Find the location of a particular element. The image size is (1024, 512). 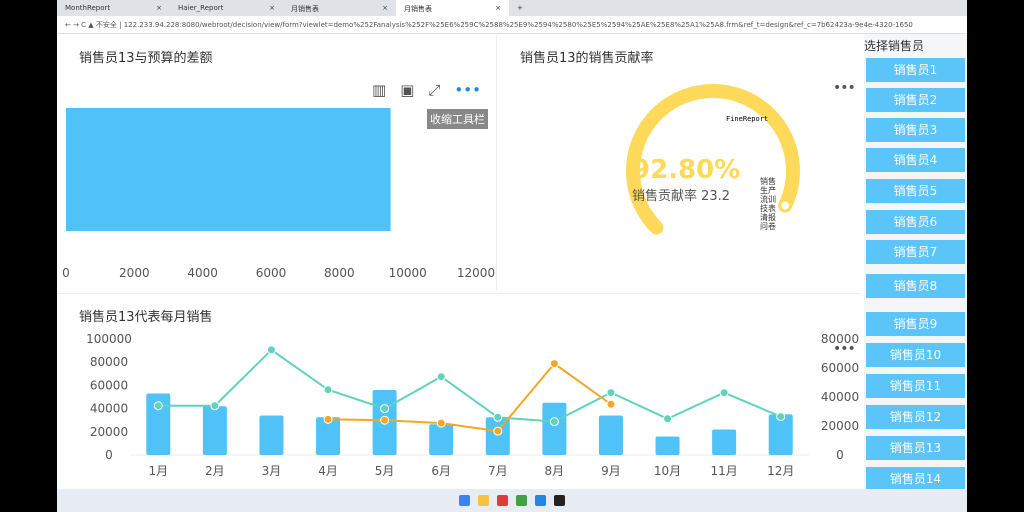

start-icon is located at coordinates (464, 500).